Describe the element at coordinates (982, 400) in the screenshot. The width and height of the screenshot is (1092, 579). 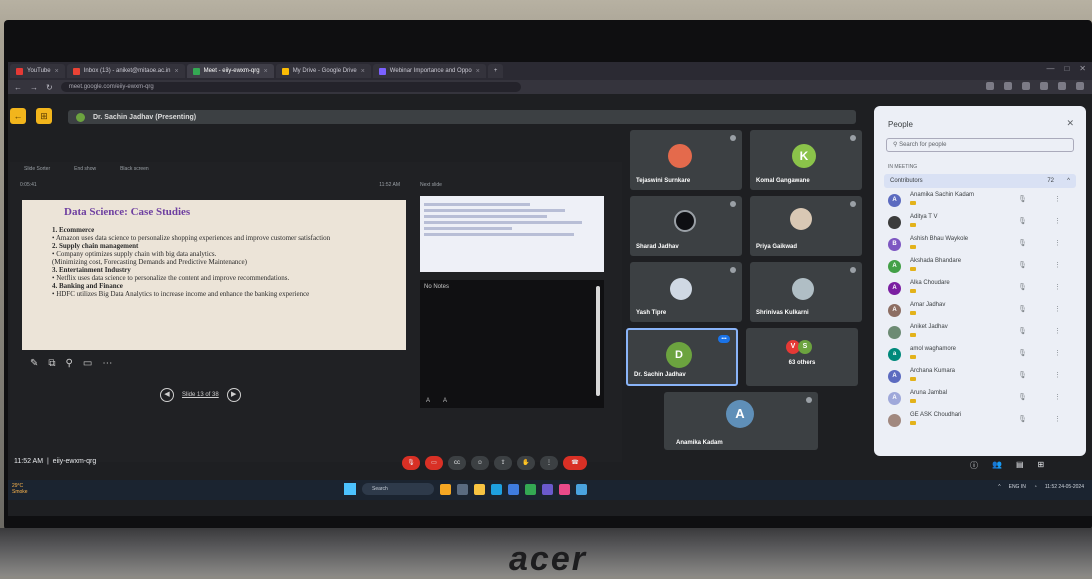
I see `person-row: A Aruna Jambal 🎙 ⋮` at that location.